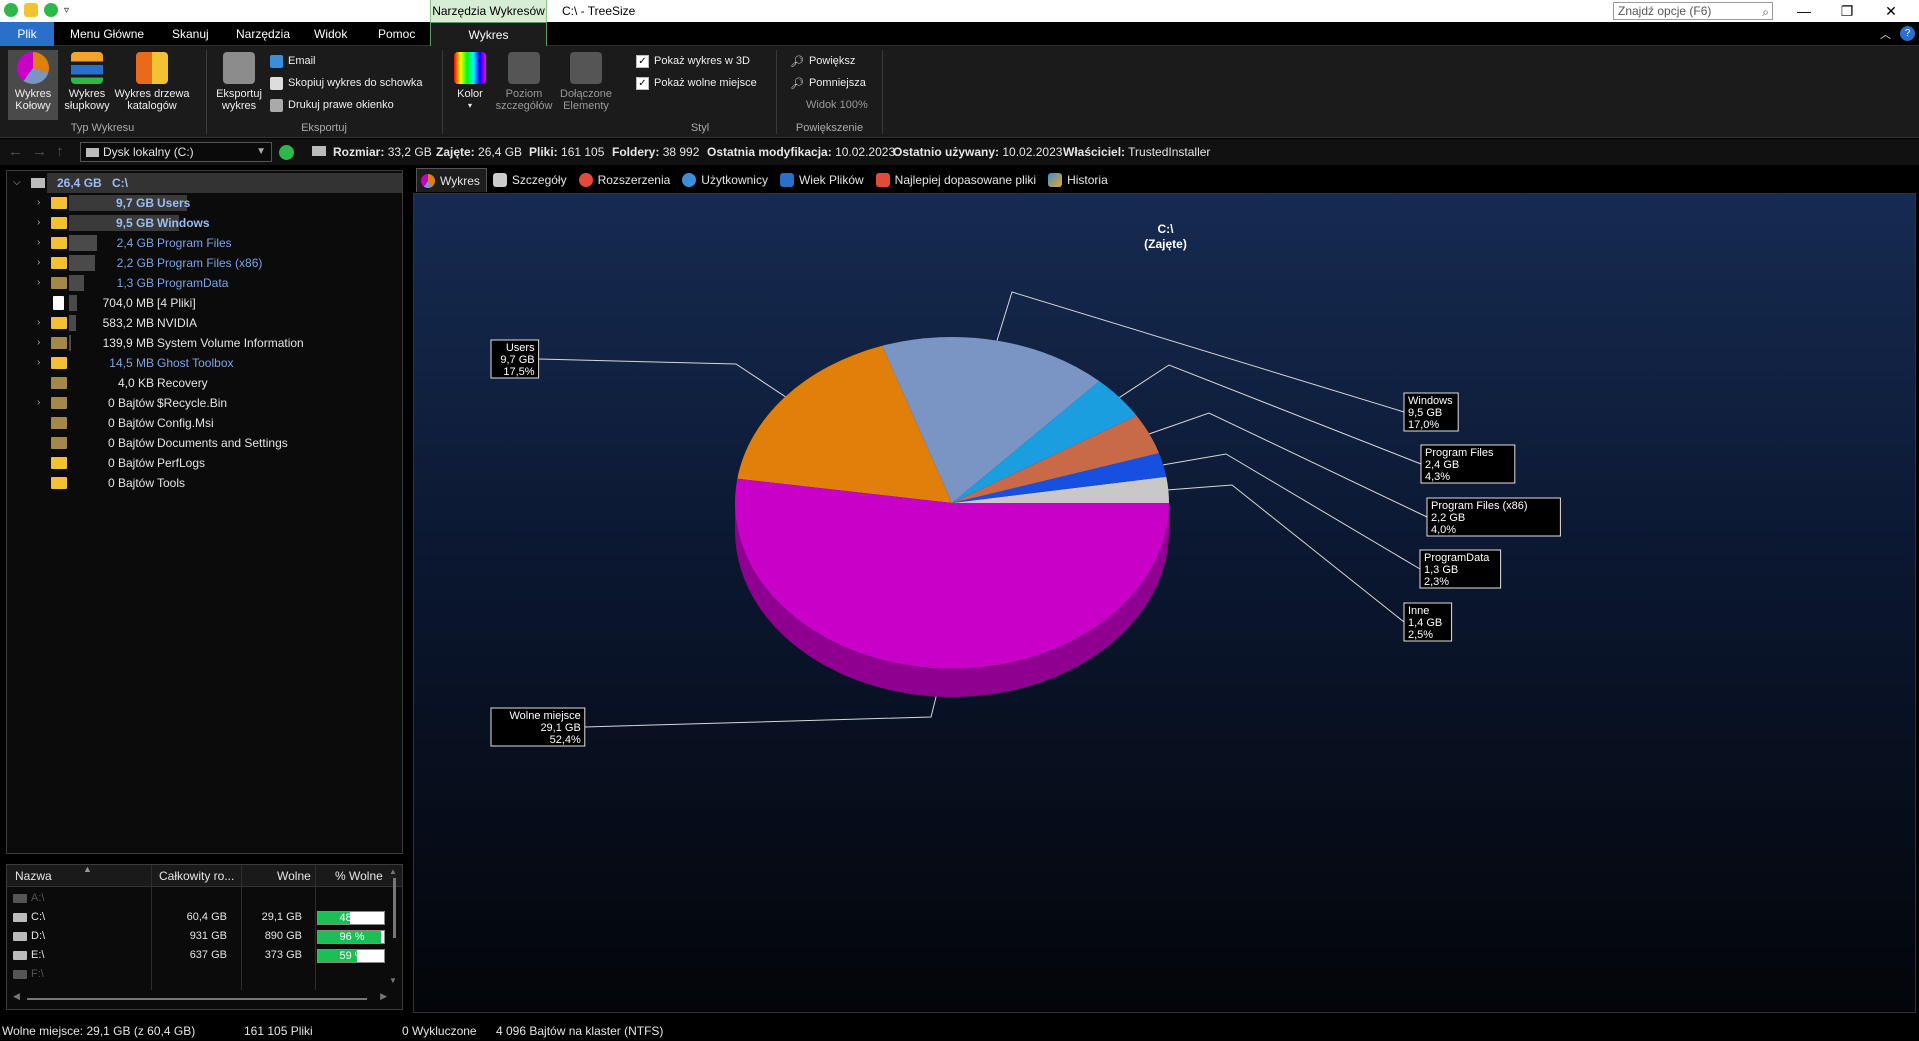 This screenshot has height=1041, width=1919. I want to click on save-icon, so click(239, 68).